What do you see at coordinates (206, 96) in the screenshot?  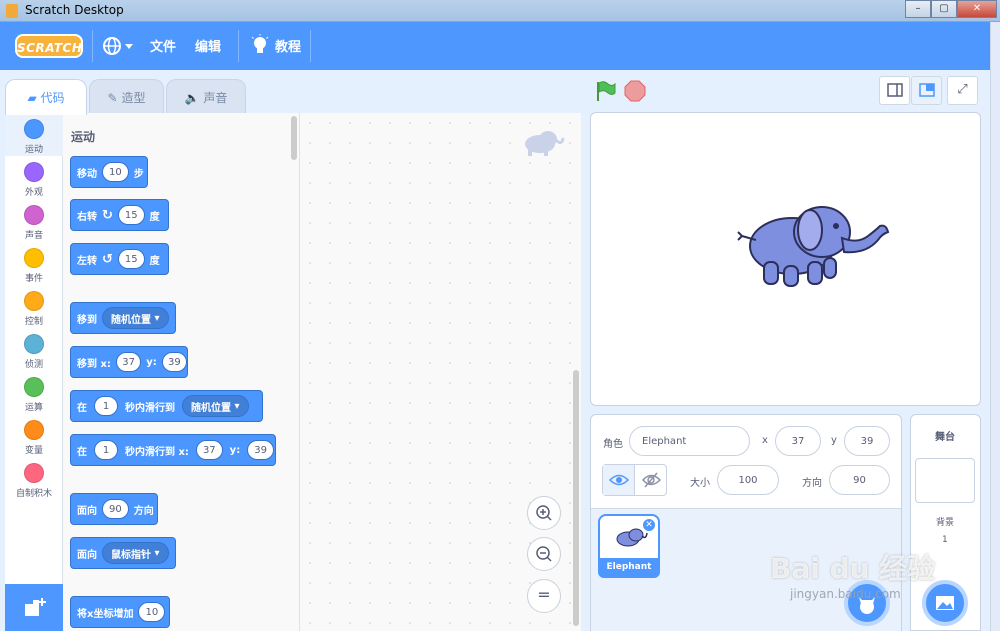 I see `tab-sounds: 🔈 声音` at bounding box center [206, 96].